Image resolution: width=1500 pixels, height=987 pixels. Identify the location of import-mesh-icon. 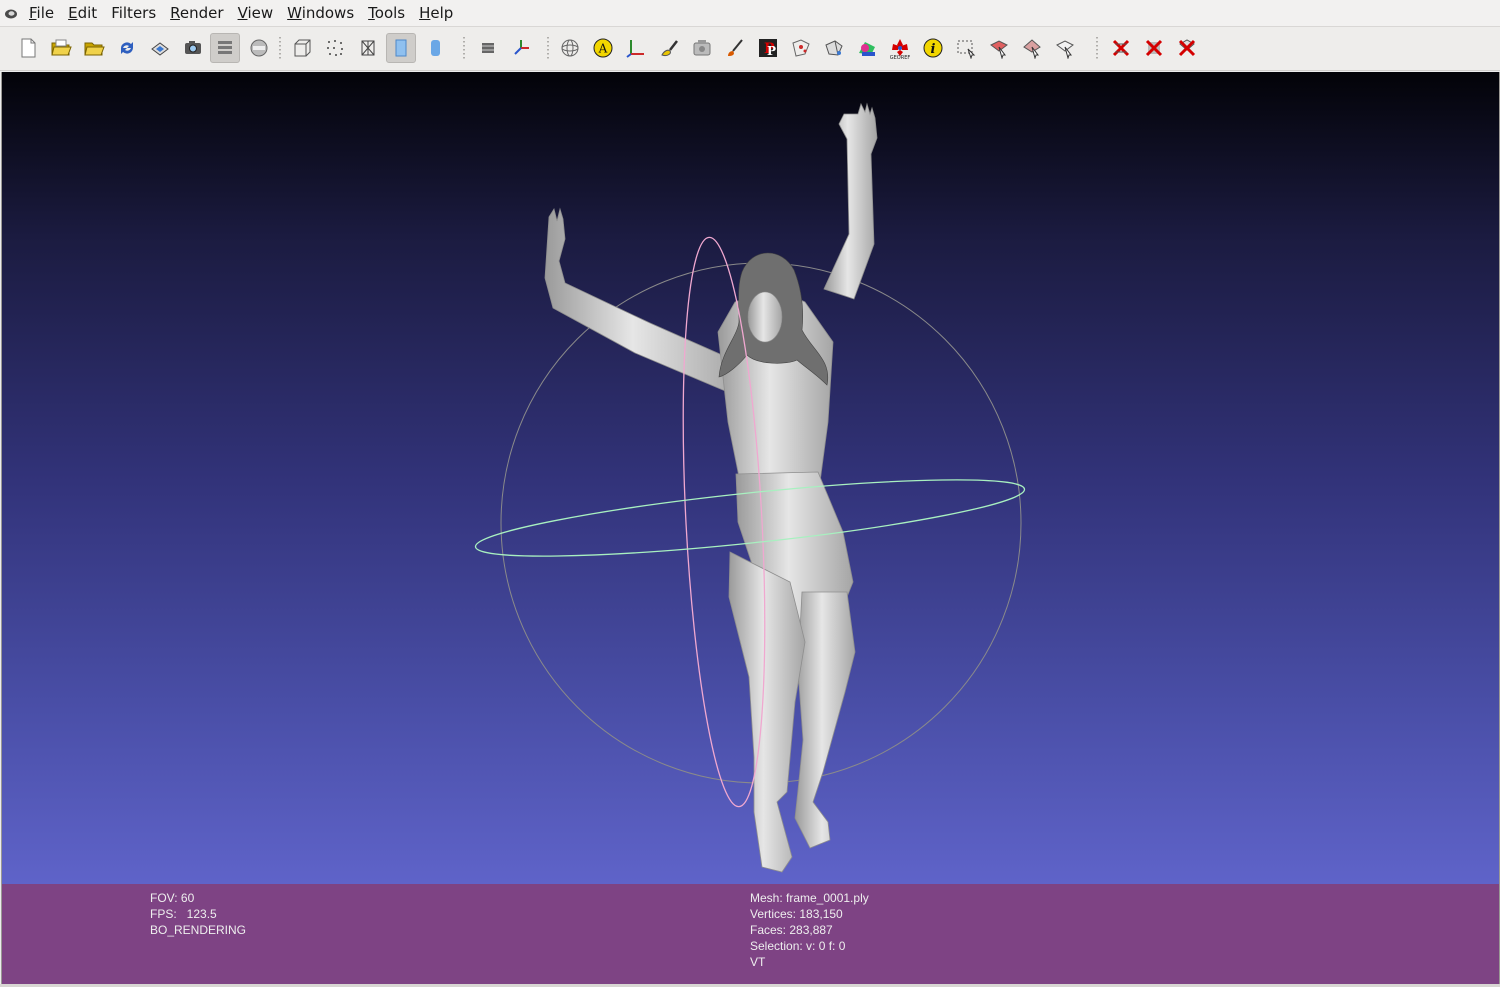
(94, 48).